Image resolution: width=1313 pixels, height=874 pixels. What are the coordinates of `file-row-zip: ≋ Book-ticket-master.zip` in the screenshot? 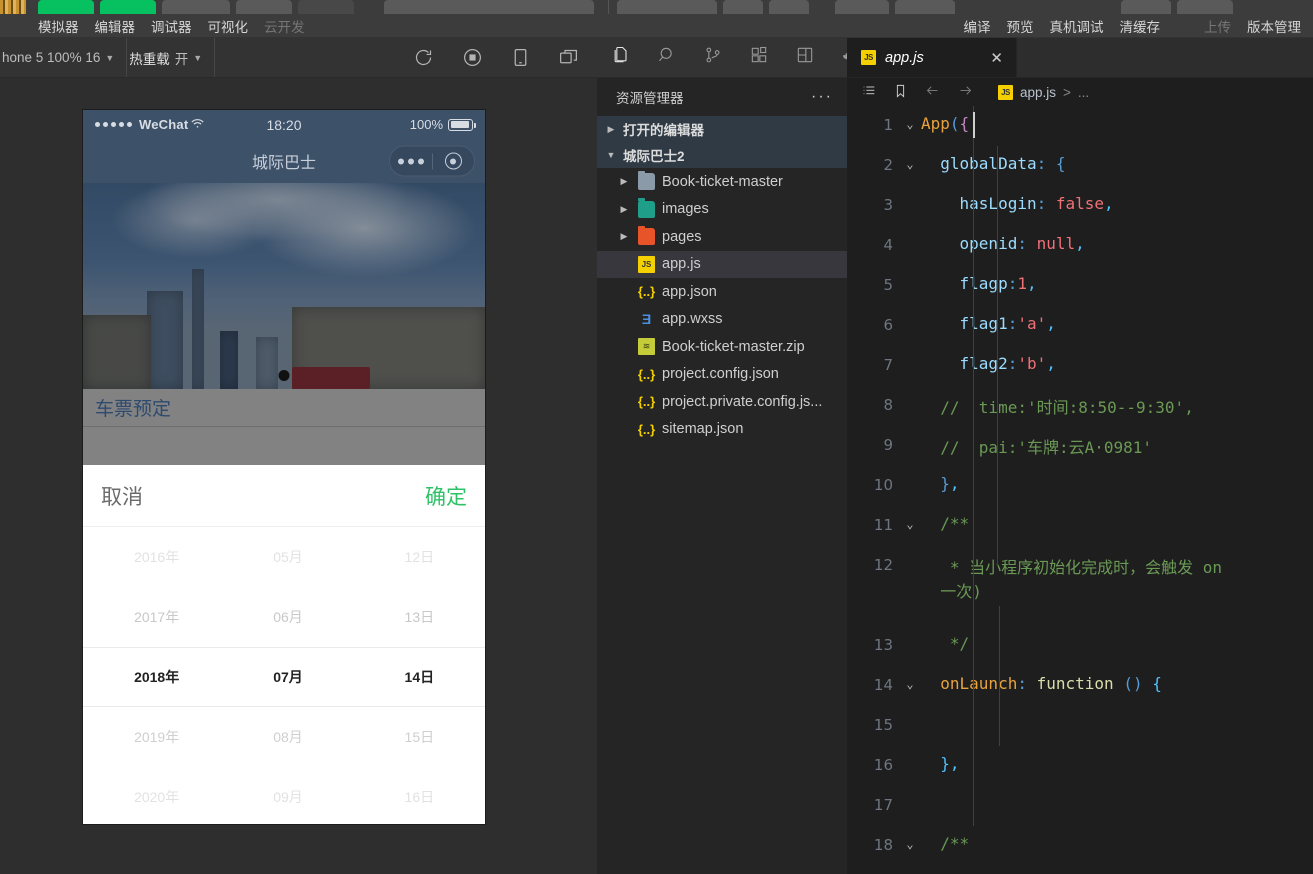 It's located at (722, 347).